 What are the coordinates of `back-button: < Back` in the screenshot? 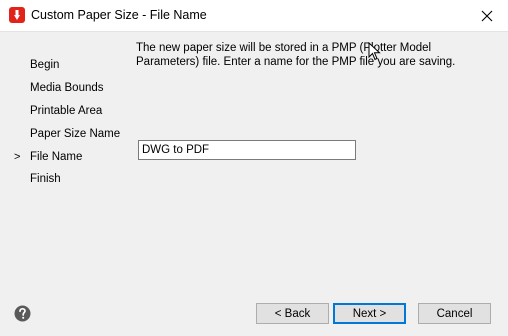 It's located at (292, 313).